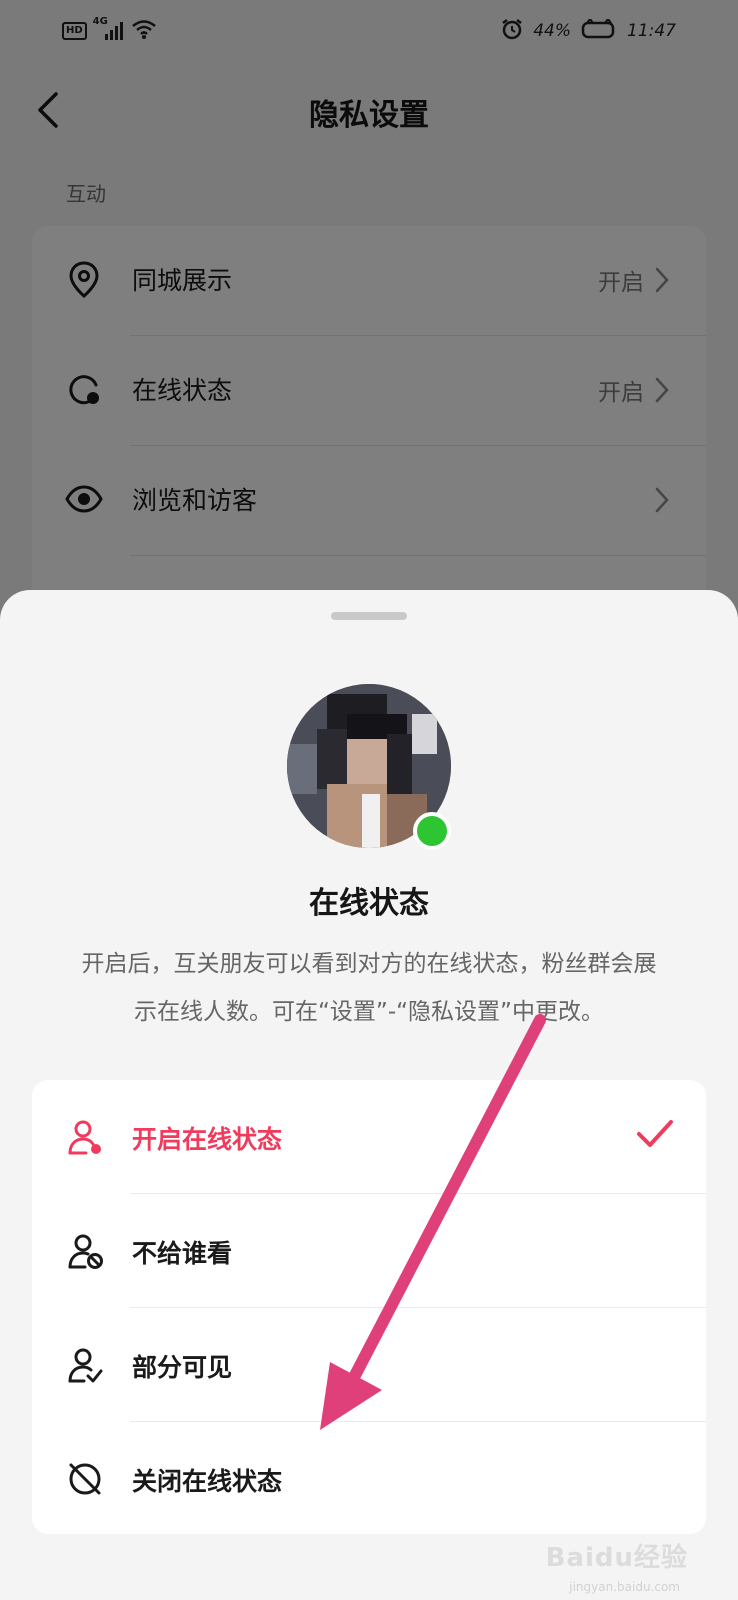 Image resolution: width=738 pixels, height=1600 pixels. I want to click on option-enable-online-status: 开启在线状态, so click(369, 1137).